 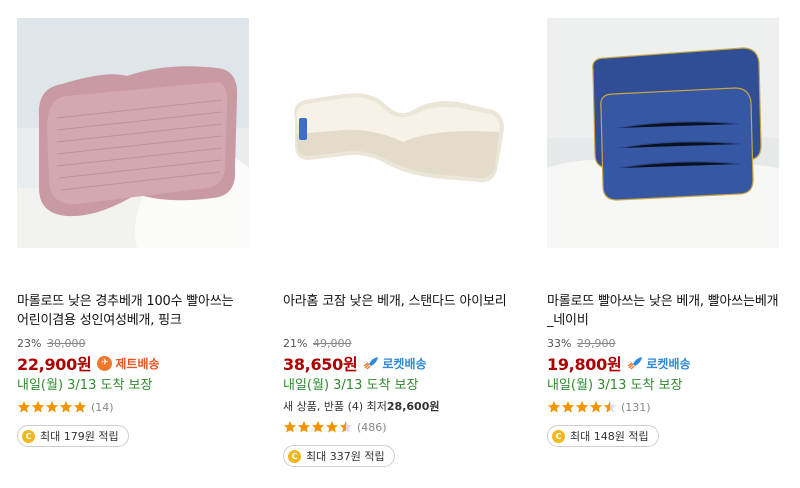 I want to click on sale-price: 22,900원, so click(x=54, y=364).